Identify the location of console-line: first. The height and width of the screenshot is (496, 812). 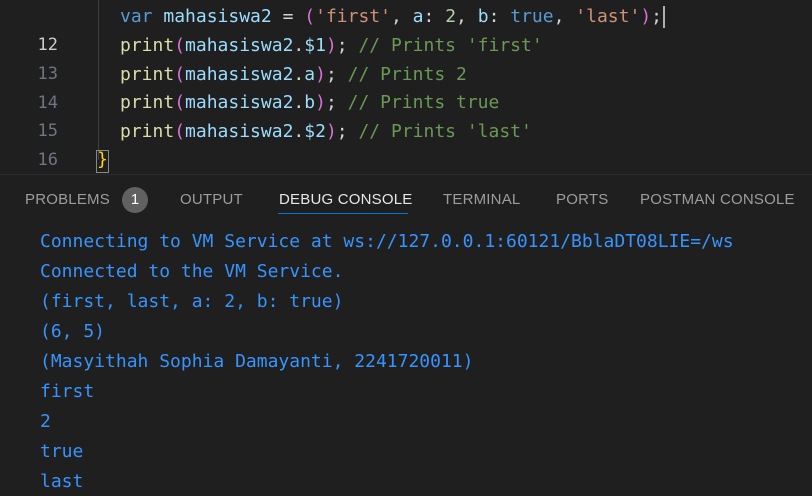
(67, 391).